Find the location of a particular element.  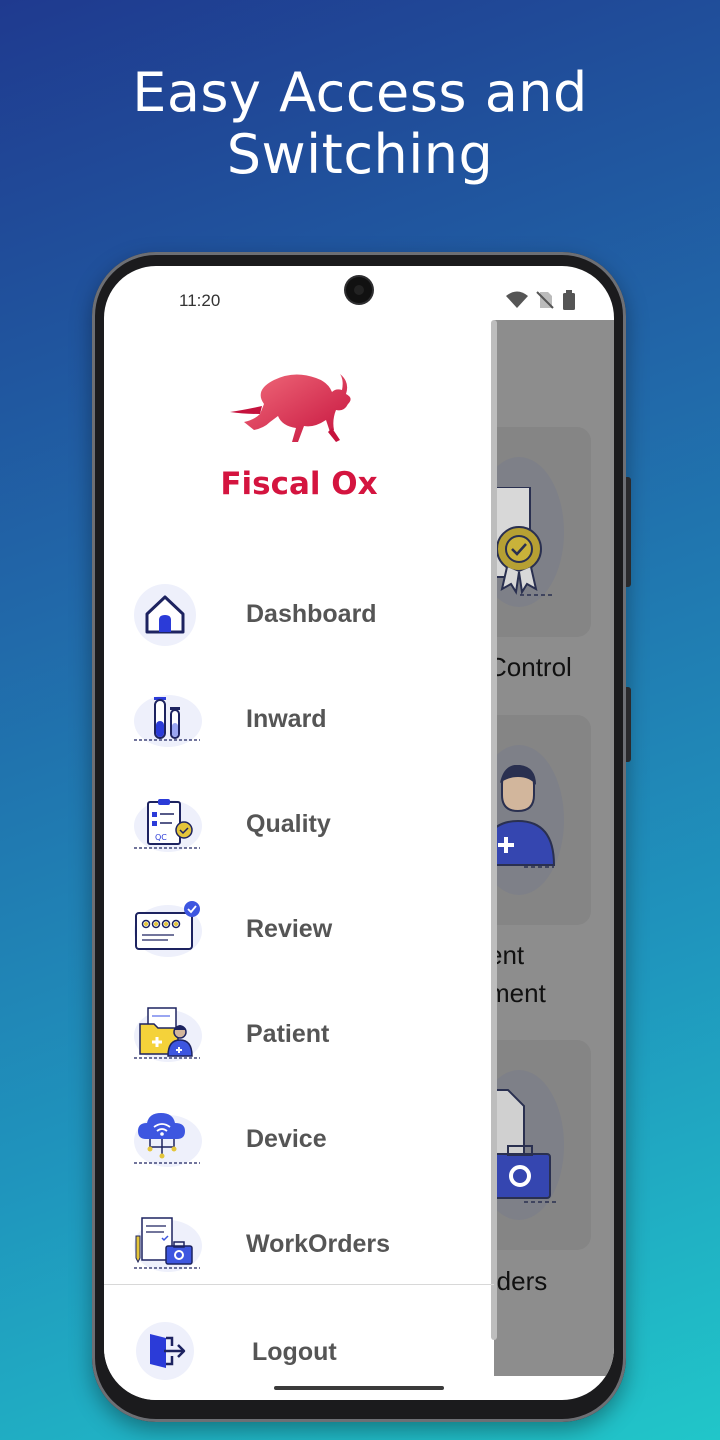

menu-item-device: Device is located at coordinates (299, 1140).